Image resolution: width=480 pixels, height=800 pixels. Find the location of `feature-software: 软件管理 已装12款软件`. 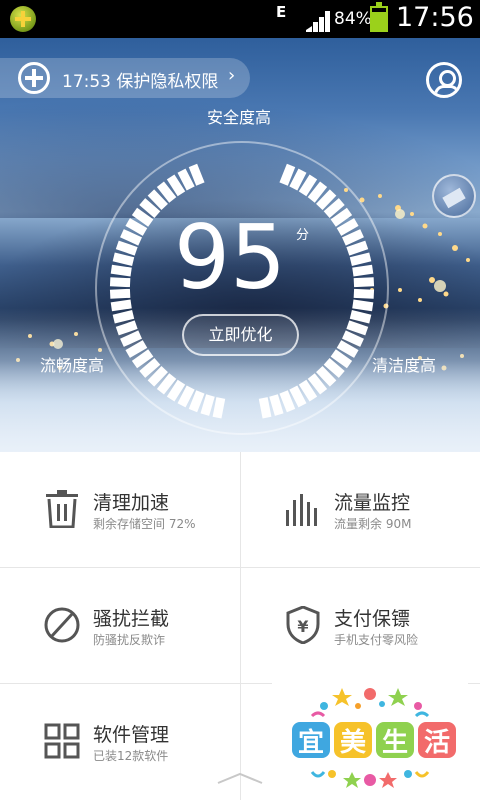

feature-software: 软件管理 已装12款软件 is located at coordinates (120, 742).